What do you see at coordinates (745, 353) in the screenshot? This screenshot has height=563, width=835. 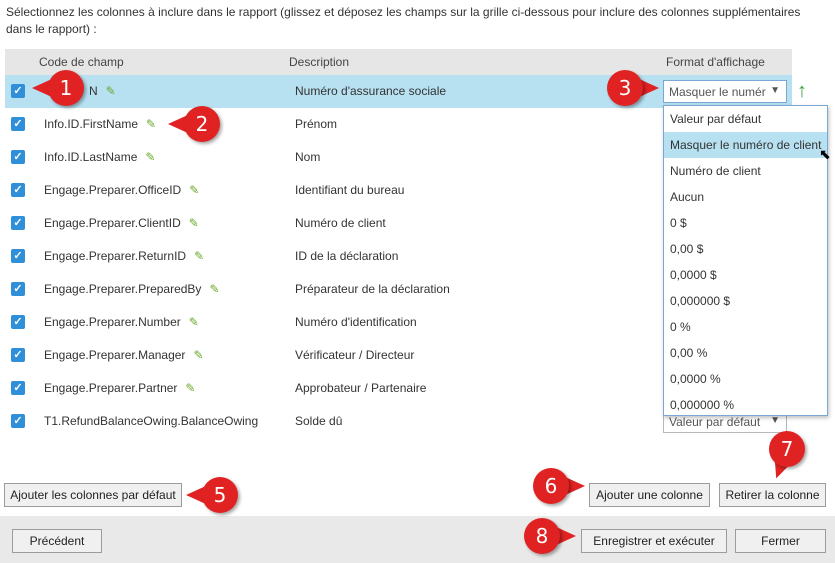 I see `dropdown-option: 0,00 %` at bounding box center [745, 353].